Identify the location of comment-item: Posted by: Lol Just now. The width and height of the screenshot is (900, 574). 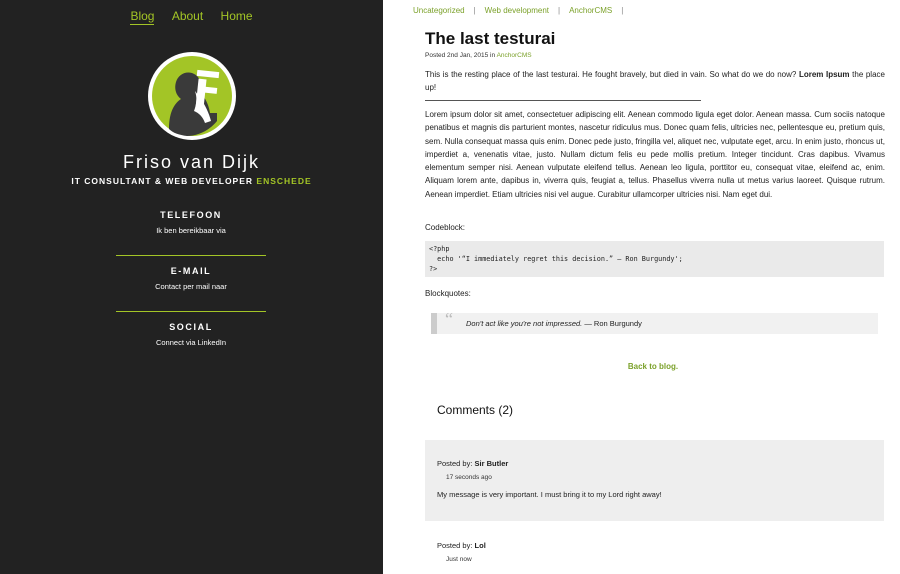
(654, 557).